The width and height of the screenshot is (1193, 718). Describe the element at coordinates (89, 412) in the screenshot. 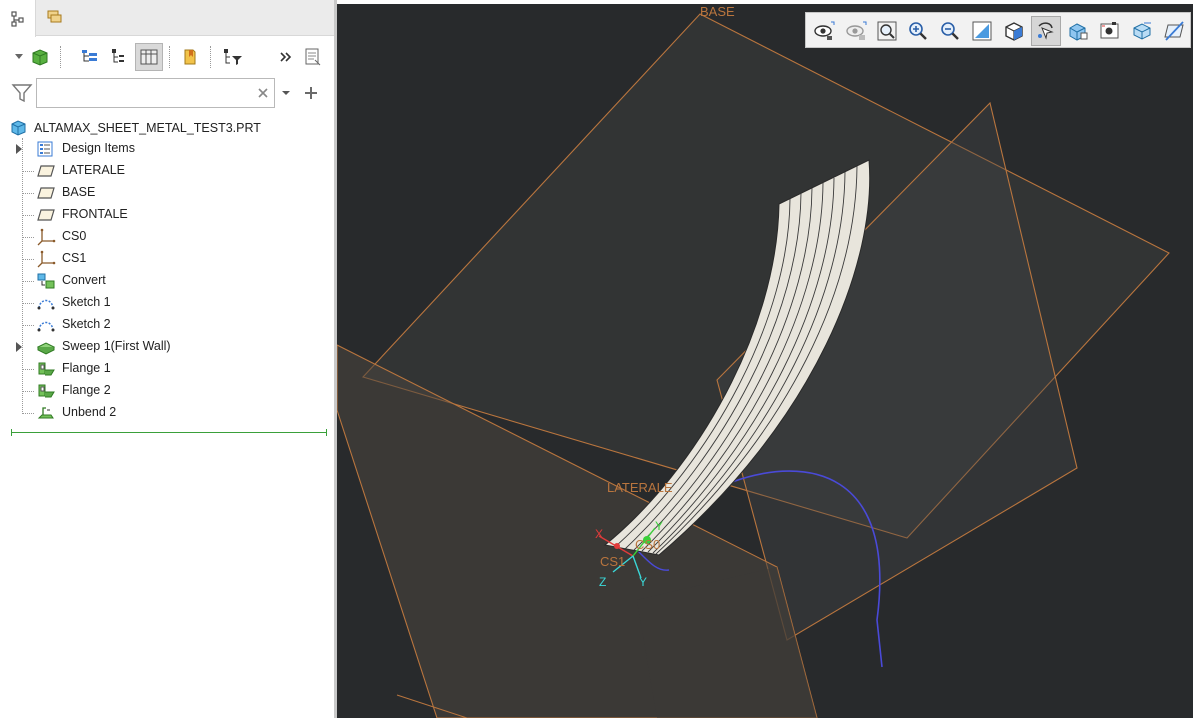

I see `tree-item-label: Unbend 2` at that location.